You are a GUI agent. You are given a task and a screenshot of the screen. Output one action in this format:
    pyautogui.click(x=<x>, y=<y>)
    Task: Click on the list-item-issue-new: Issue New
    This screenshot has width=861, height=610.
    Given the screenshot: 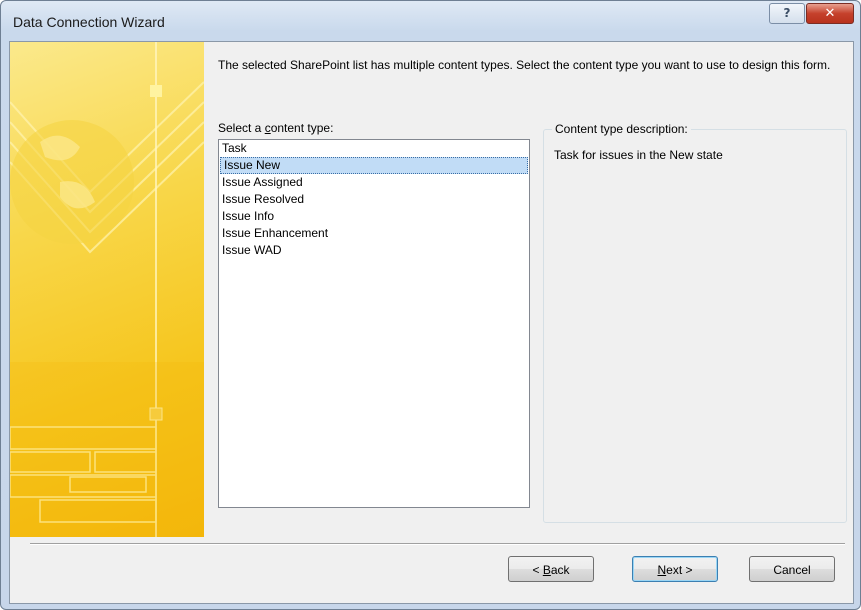 What is the action you would take?
    pyautogui.click(x=374, y=165)
    